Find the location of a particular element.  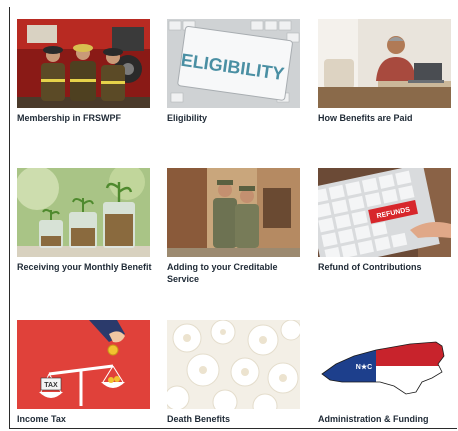

nc-flag-text: N★C is located at coordinates (364, 367).